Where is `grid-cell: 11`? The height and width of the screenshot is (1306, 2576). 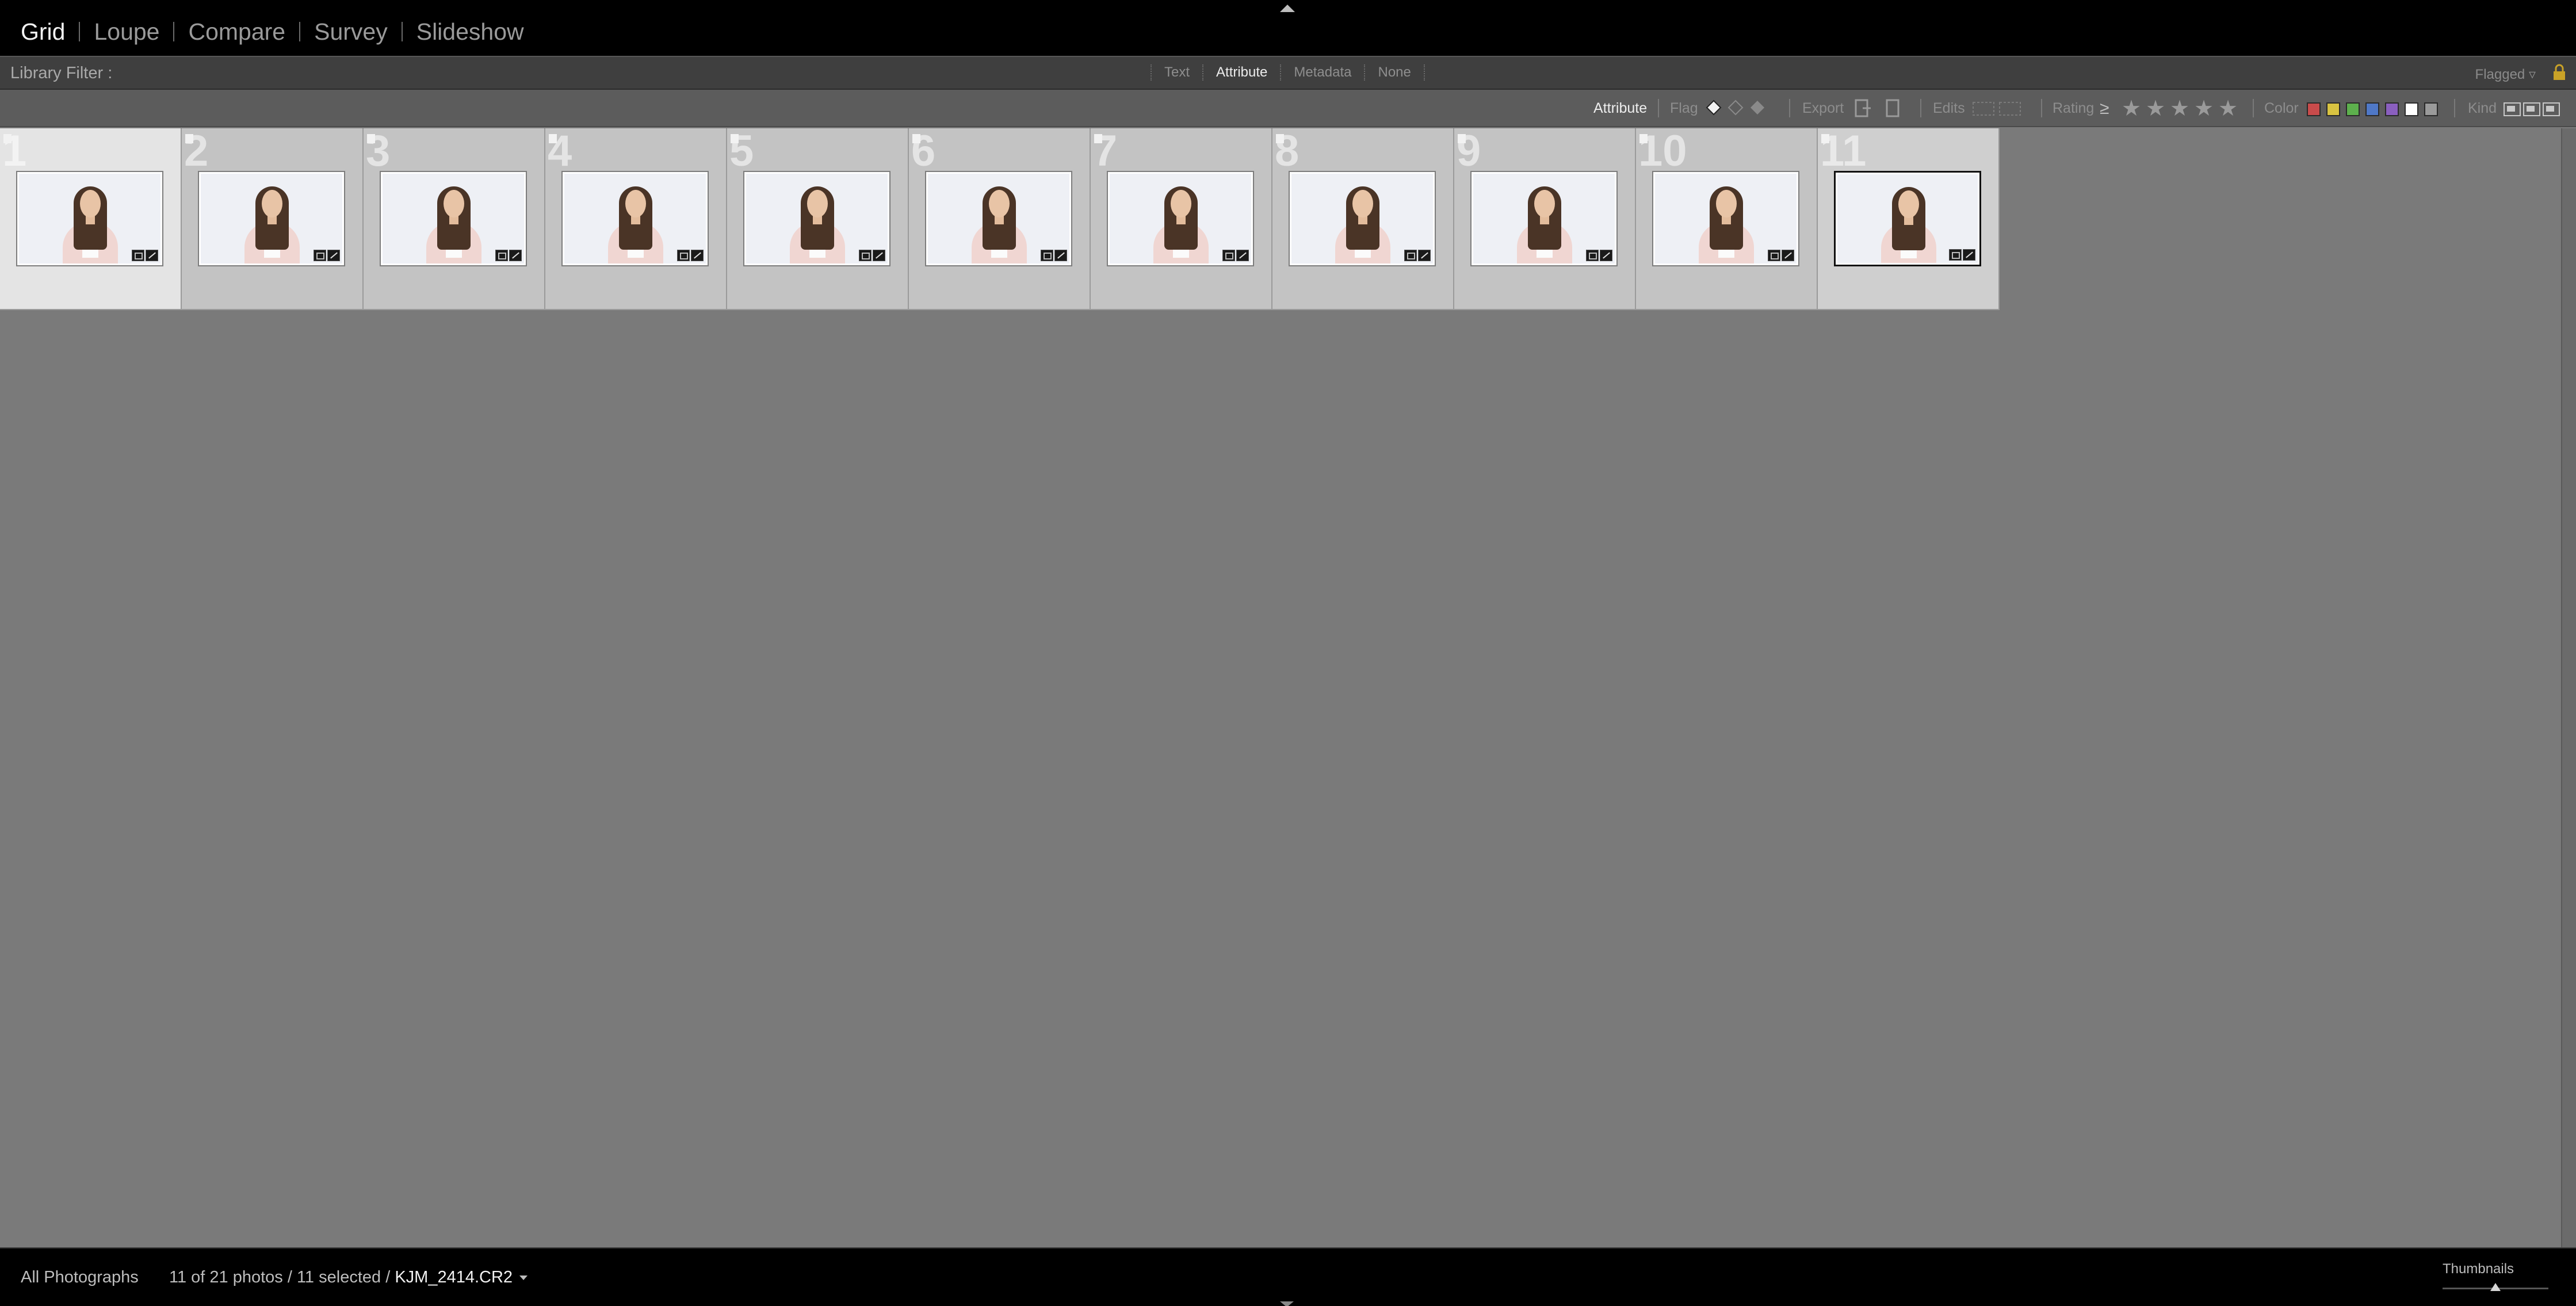 grid-cell: 11 is located at coordinates (1909, 219).